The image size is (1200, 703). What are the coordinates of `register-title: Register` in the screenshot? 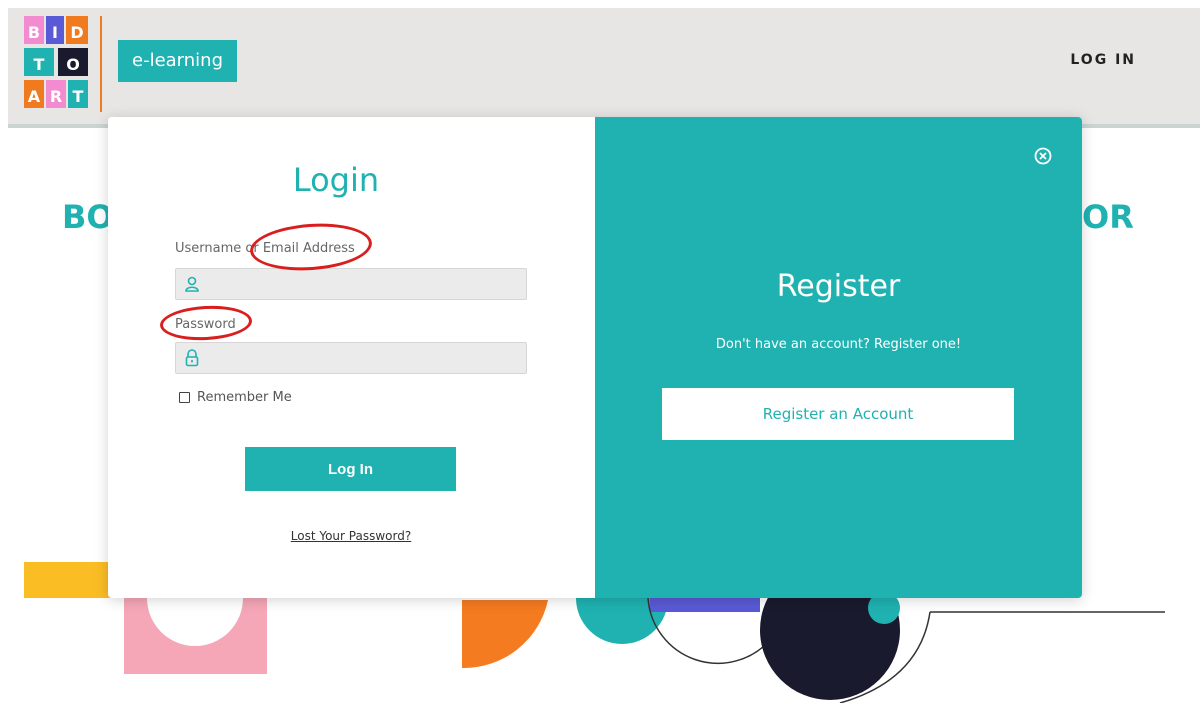 It's located at (838, 286).